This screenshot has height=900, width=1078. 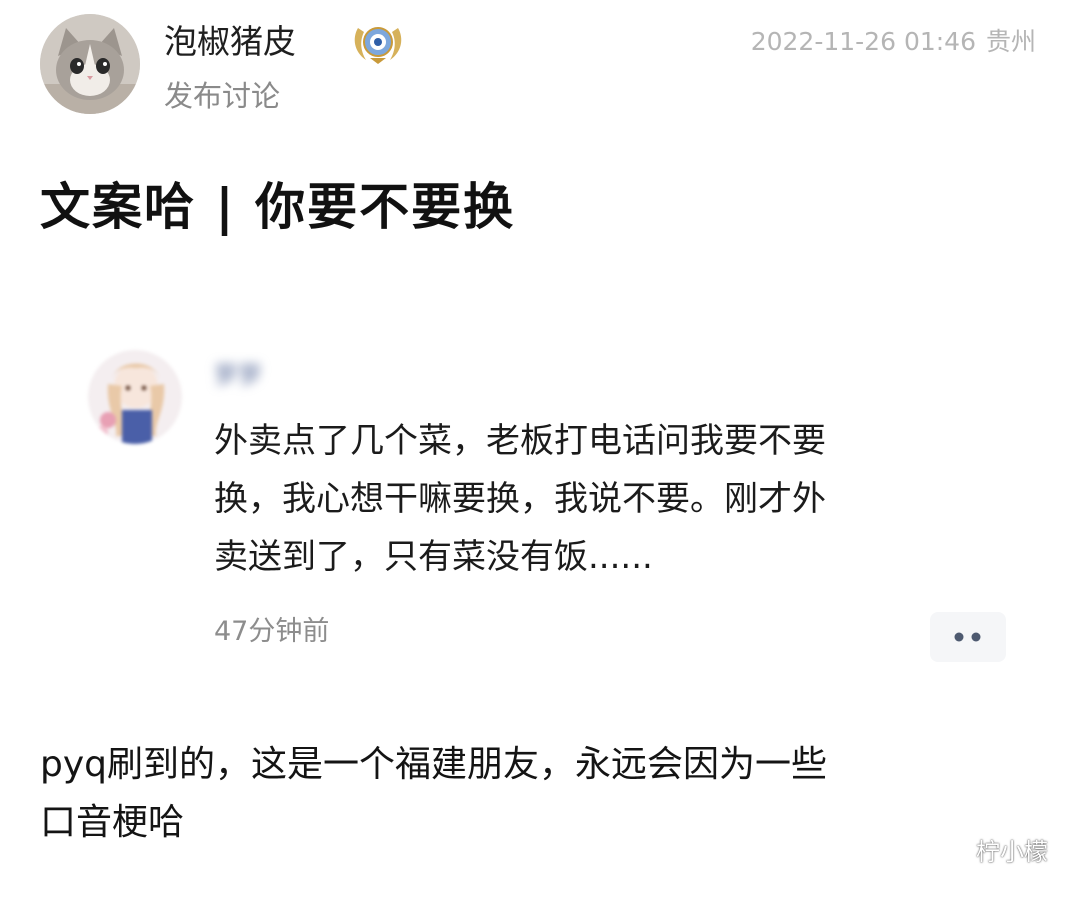 What do you see at coordinates (378, 43) in the screenshot?
I see `laurel-badge-icon` at bounding box center [378, 43].